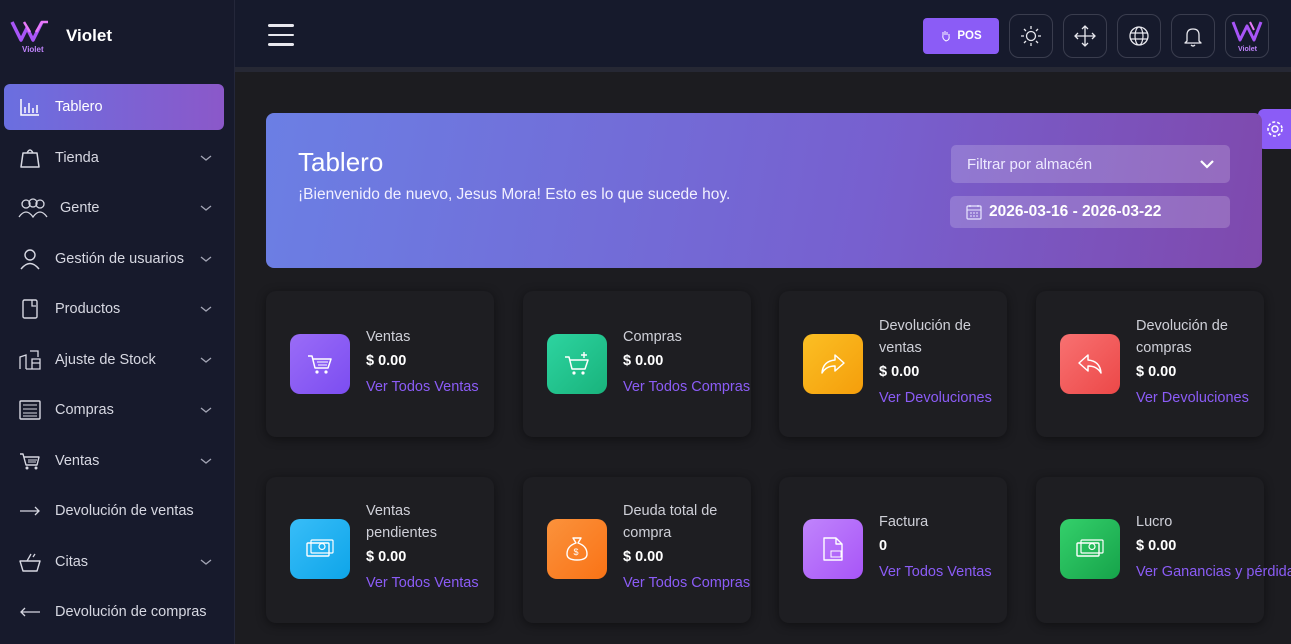 The height and width of the screenshot is (644, 1291). What do you see at coordinates (883, 546) in the screenshot?
I see `card-value: 0` at bounding box center [883, 546].